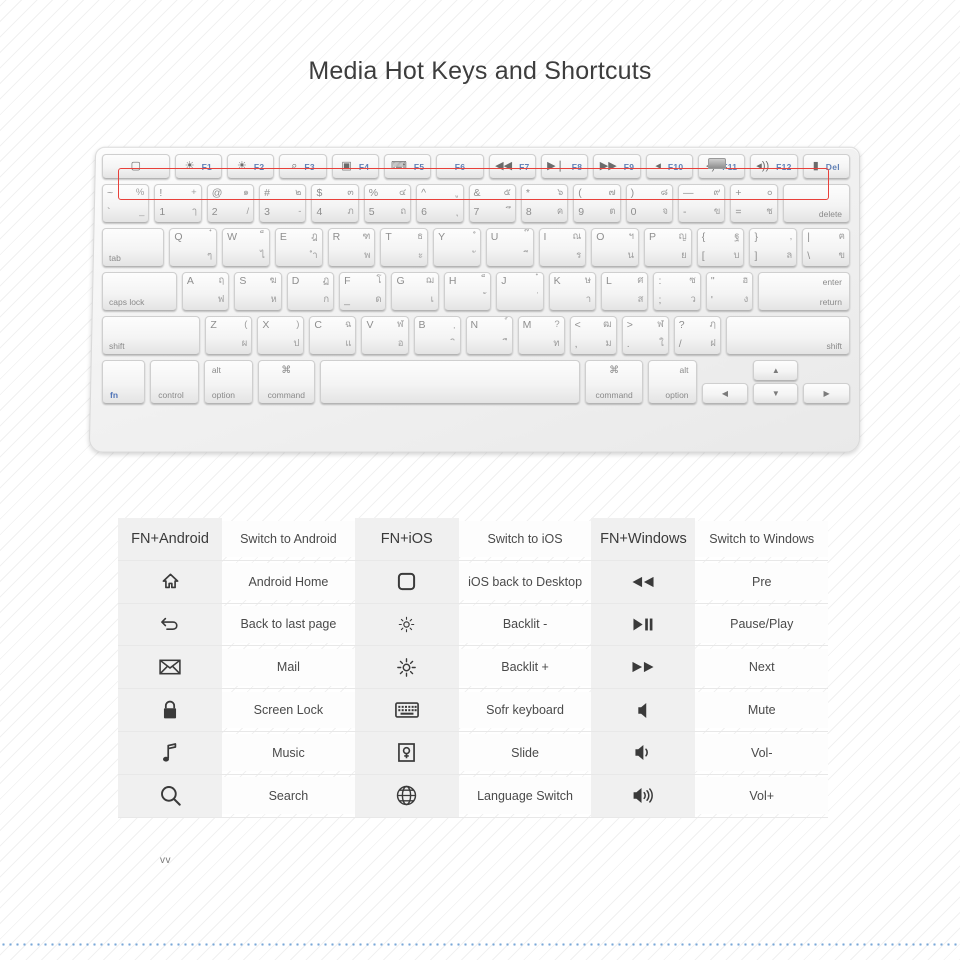  I want to click on key-arrow-up: ▲, so click(776, 370).